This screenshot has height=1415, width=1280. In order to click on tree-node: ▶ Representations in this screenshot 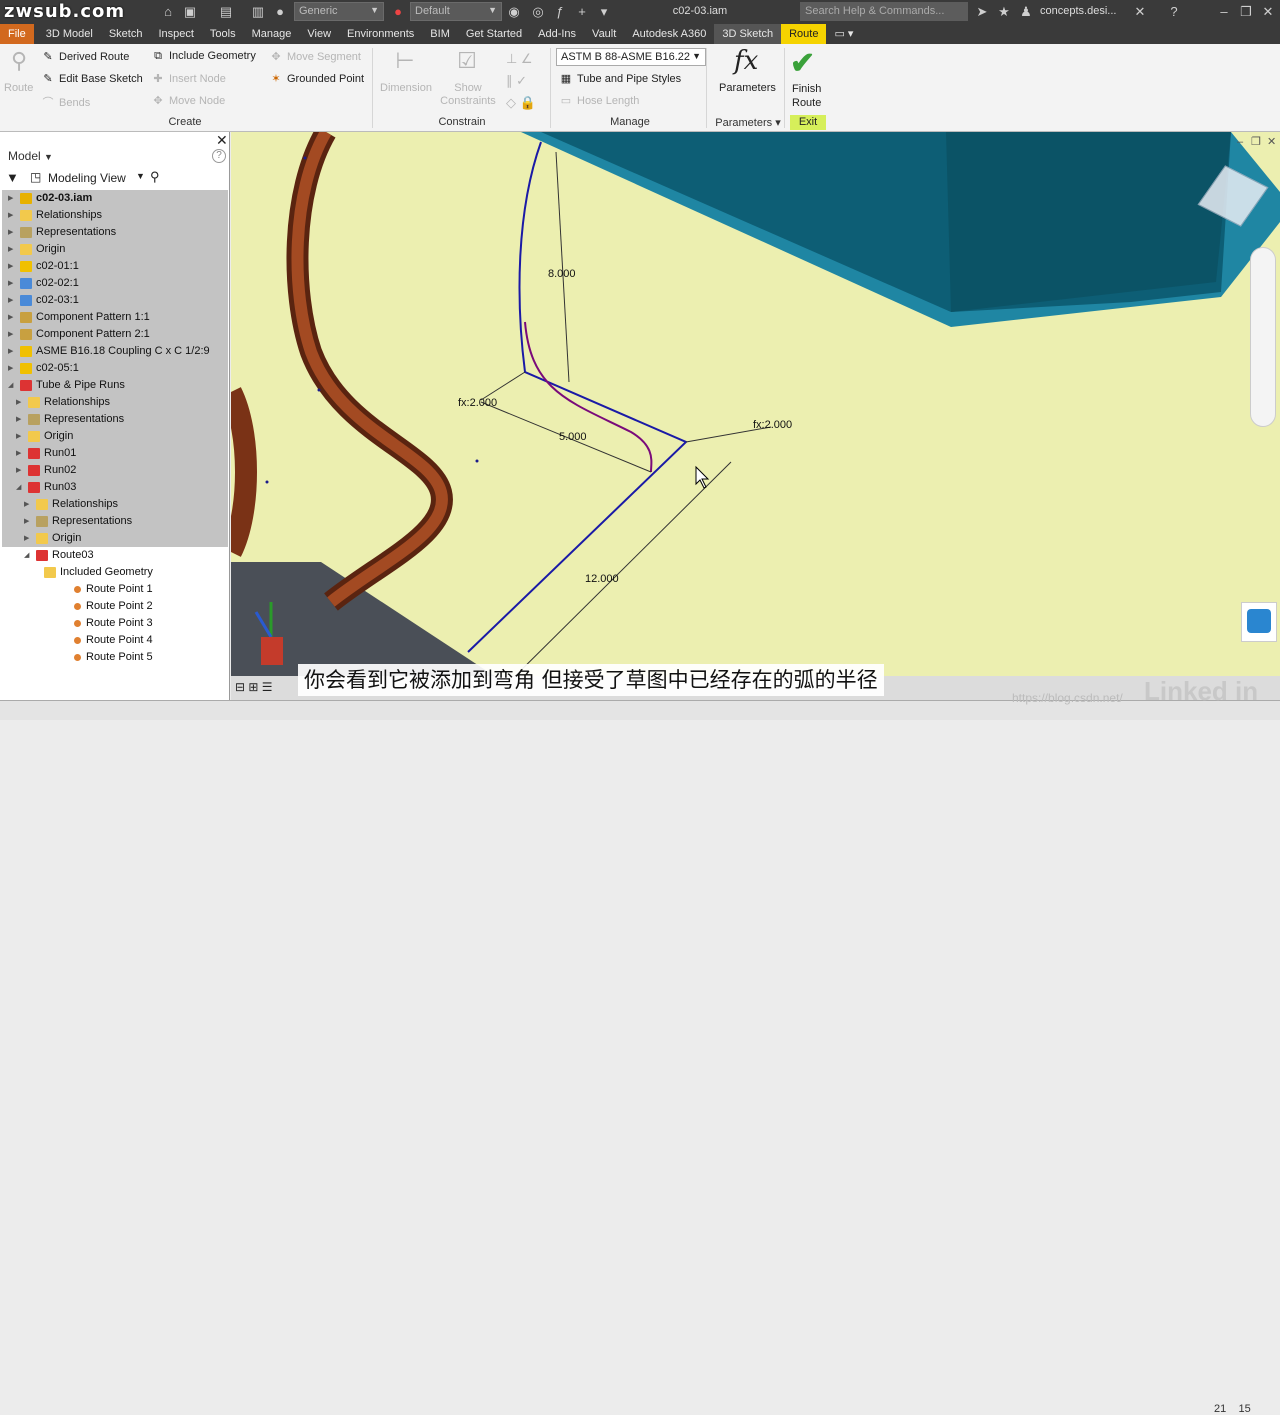, I will do `click(115, 521)`.